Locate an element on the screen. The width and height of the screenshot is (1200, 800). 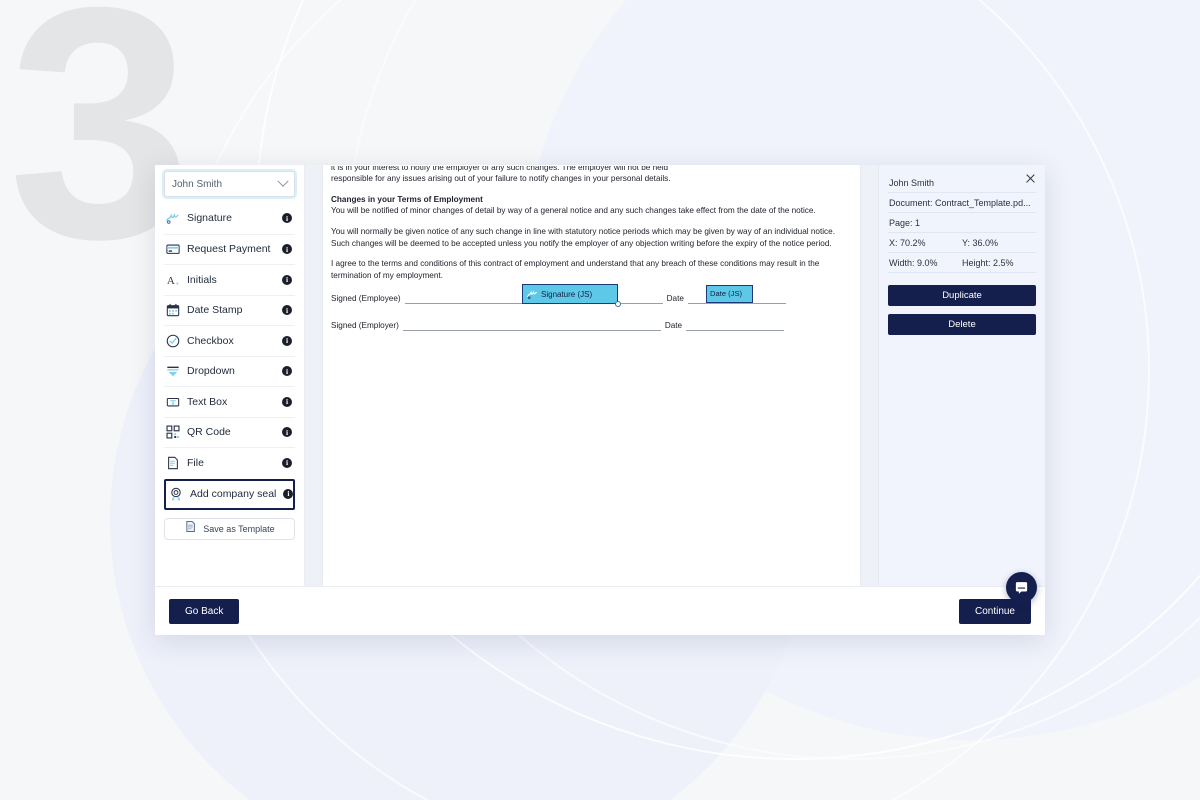
field-item-label: Request Payment is located at coordinates (229, 249).